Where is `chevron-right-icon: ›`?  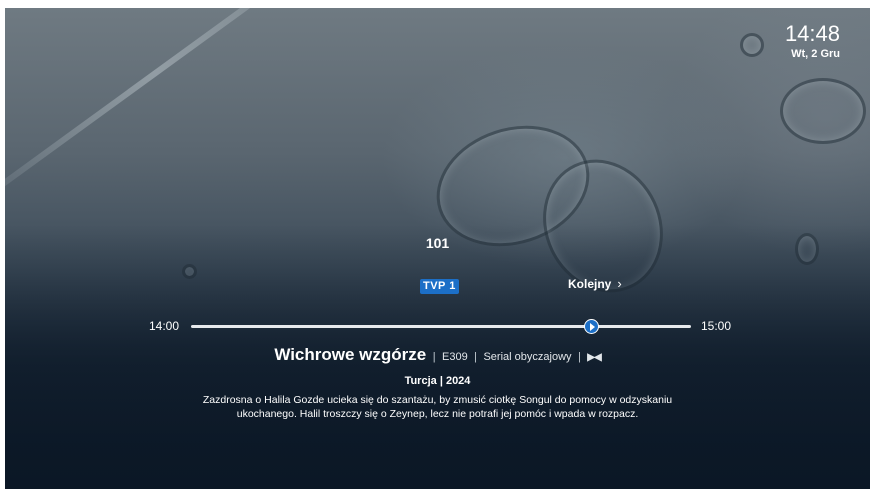
chevron-right-icon: › is located at coordinates (619, 283).